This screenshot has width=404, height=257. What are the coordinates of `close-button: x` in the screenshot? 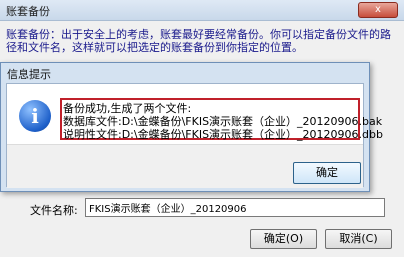 It's located at (378, 10).